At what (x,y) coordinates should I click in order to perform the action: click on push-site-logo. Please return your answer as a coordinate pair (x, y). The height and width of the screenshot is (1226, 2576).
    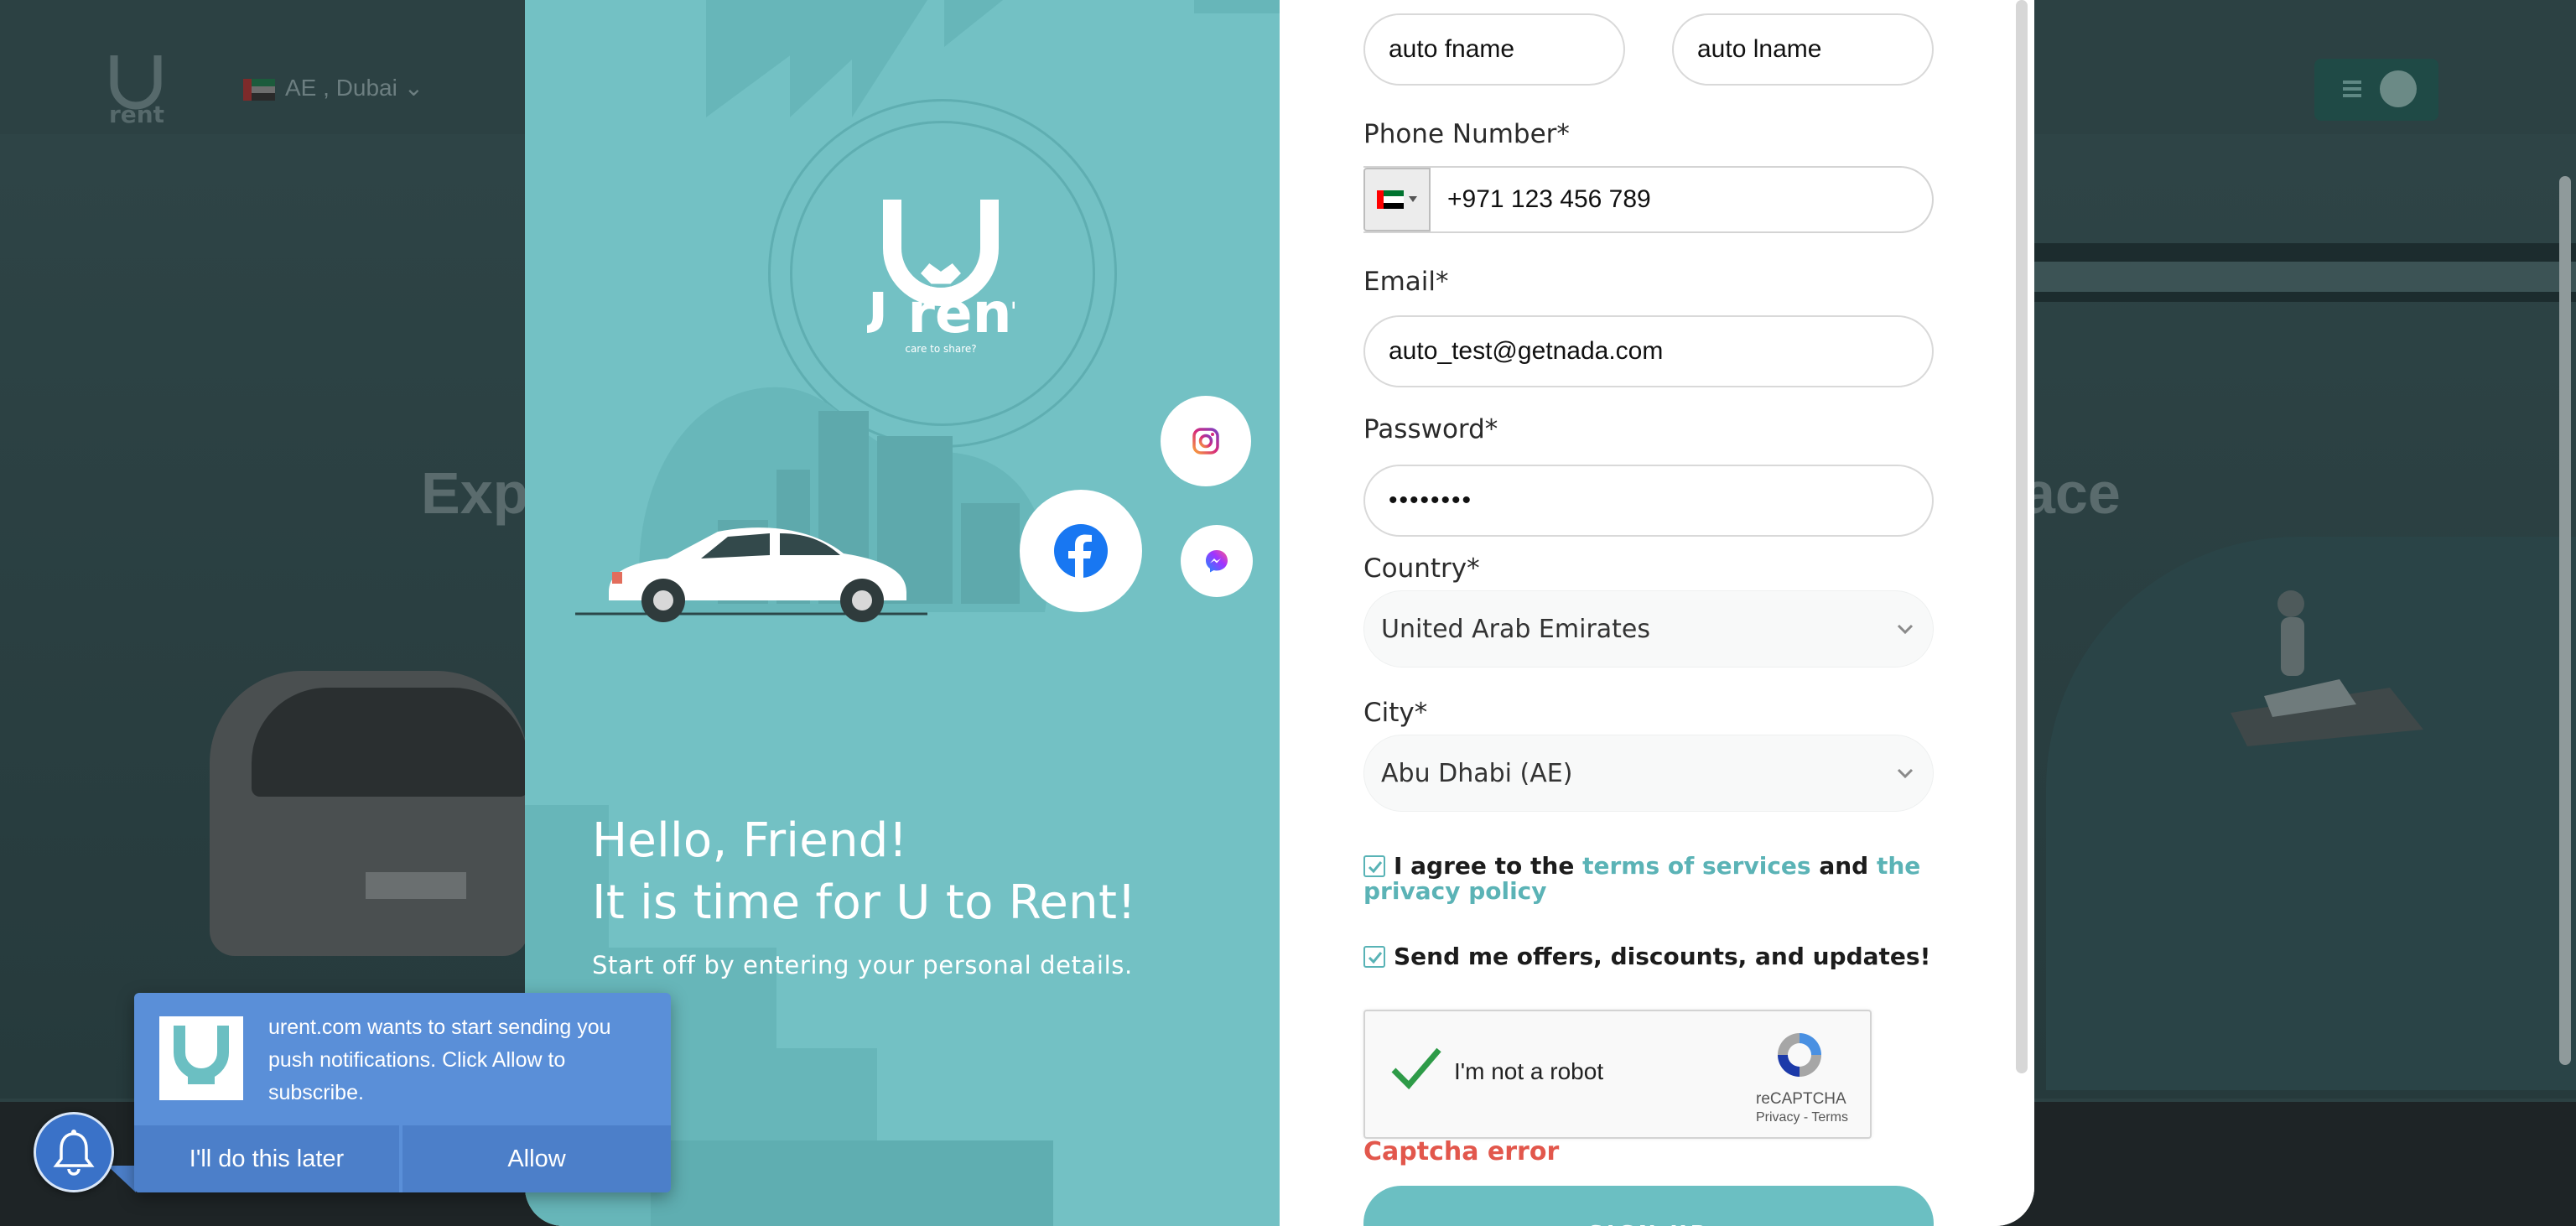
    Looking at the image, I should click on (201, 1058).